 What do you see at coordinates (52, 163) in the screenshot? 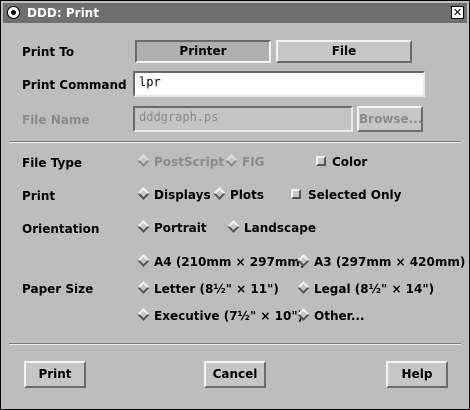
I see `file-type-label: File Type` at bounding box center [52, 163].